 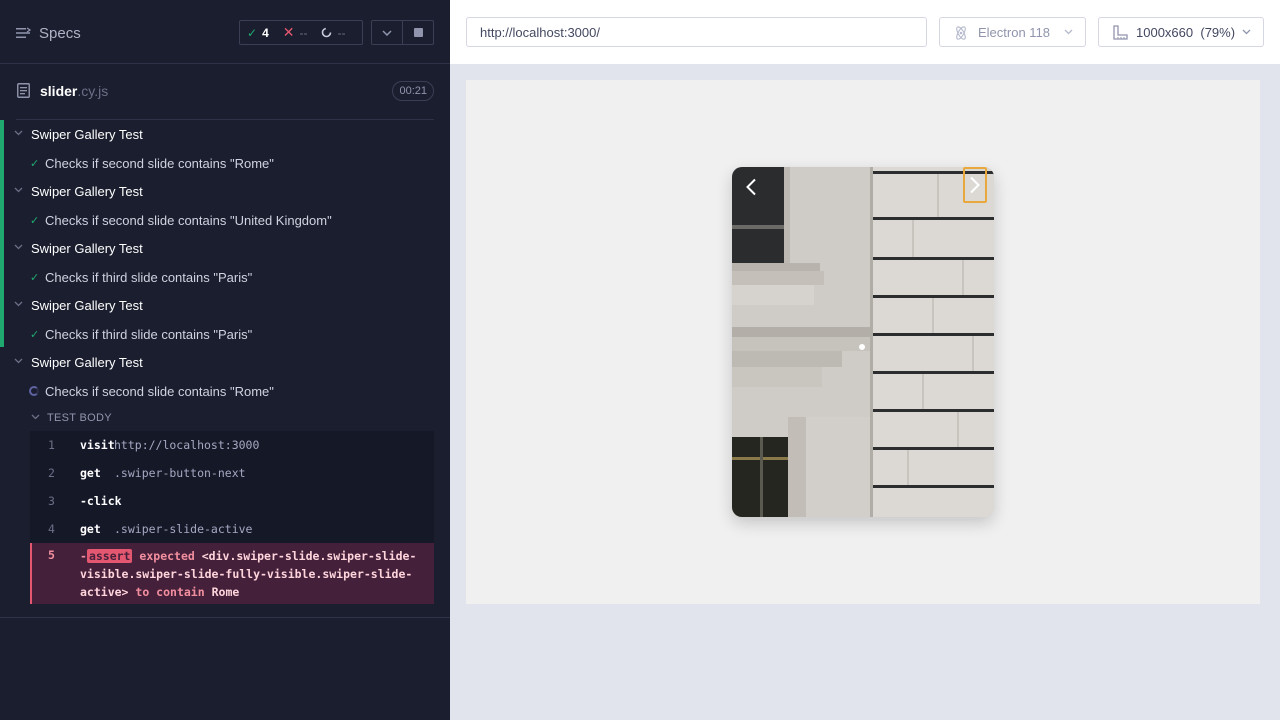 I want to click on command-row: 3 -click, so click(x=232, y=501).